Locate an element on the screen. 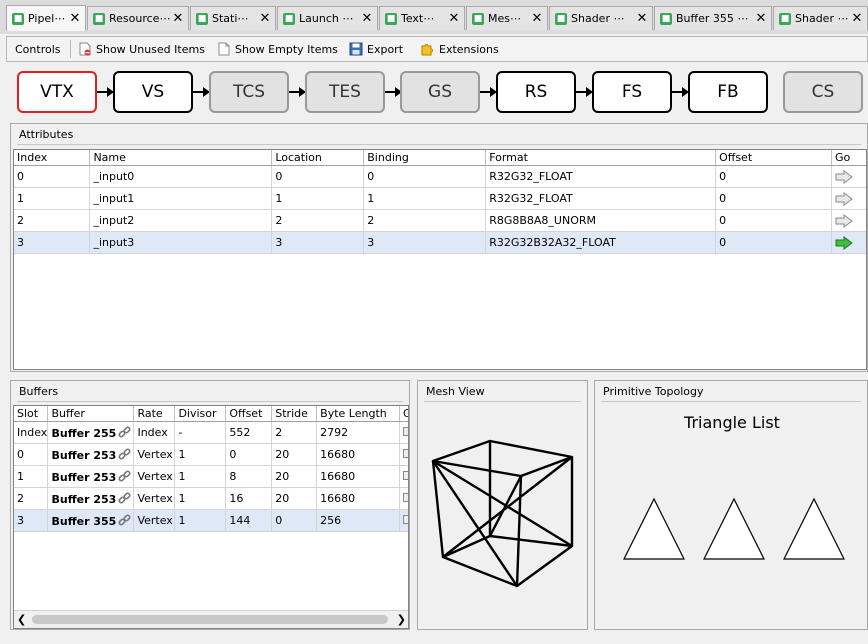 This screenshot has width=868, height=644. column-header: Binding is located at coordinates (425, 158).